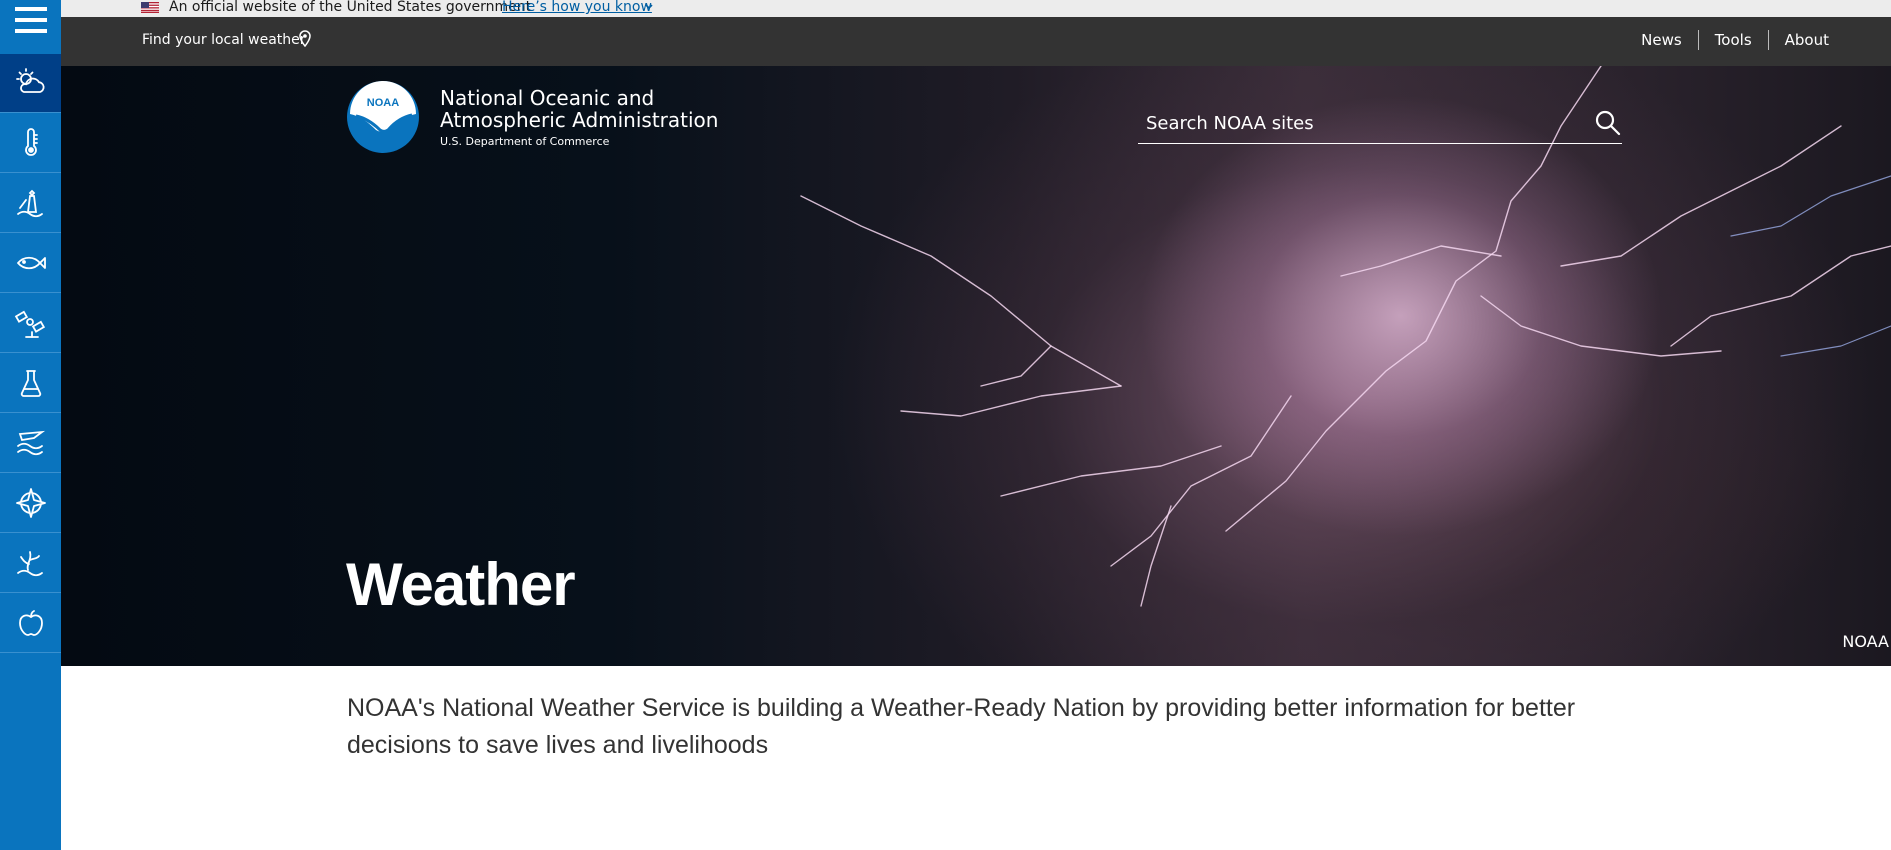  Describe the element at coordinates (461, 584) in the screenshot. I see `page-title: Weather` at that location.